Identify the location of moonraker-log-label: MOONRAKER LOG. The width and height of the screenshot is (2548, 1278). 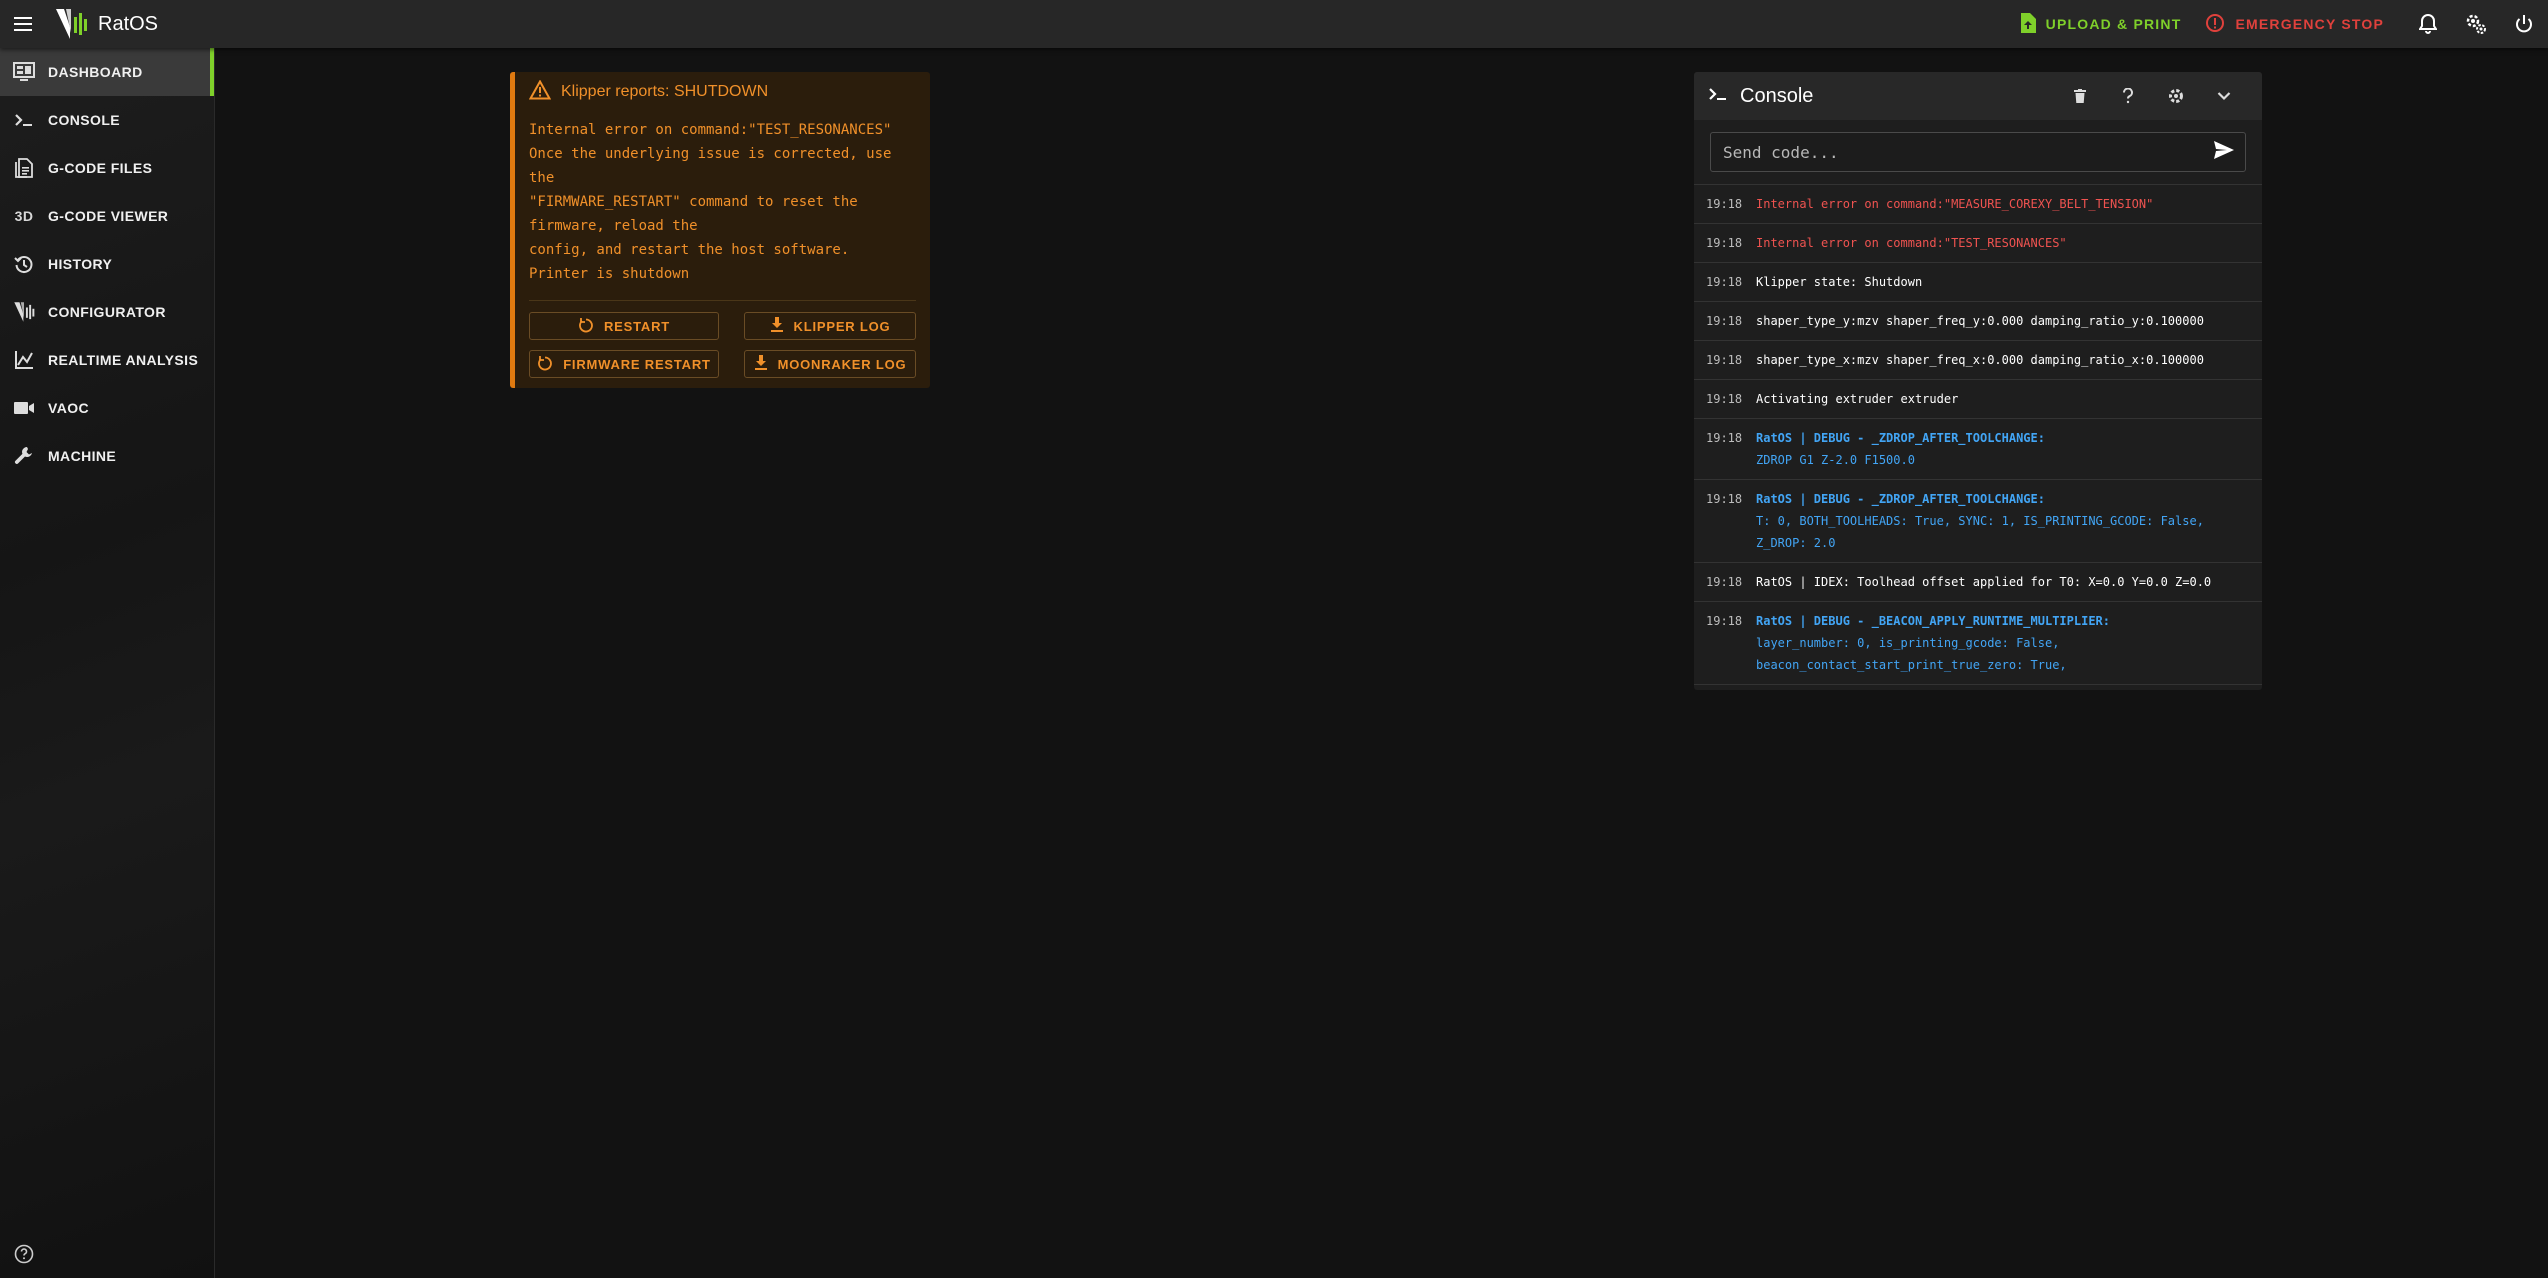
(842, 364).